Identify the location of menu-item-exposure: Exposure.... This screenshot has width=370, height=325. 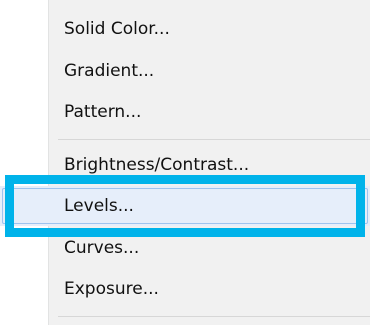
(185, 289).